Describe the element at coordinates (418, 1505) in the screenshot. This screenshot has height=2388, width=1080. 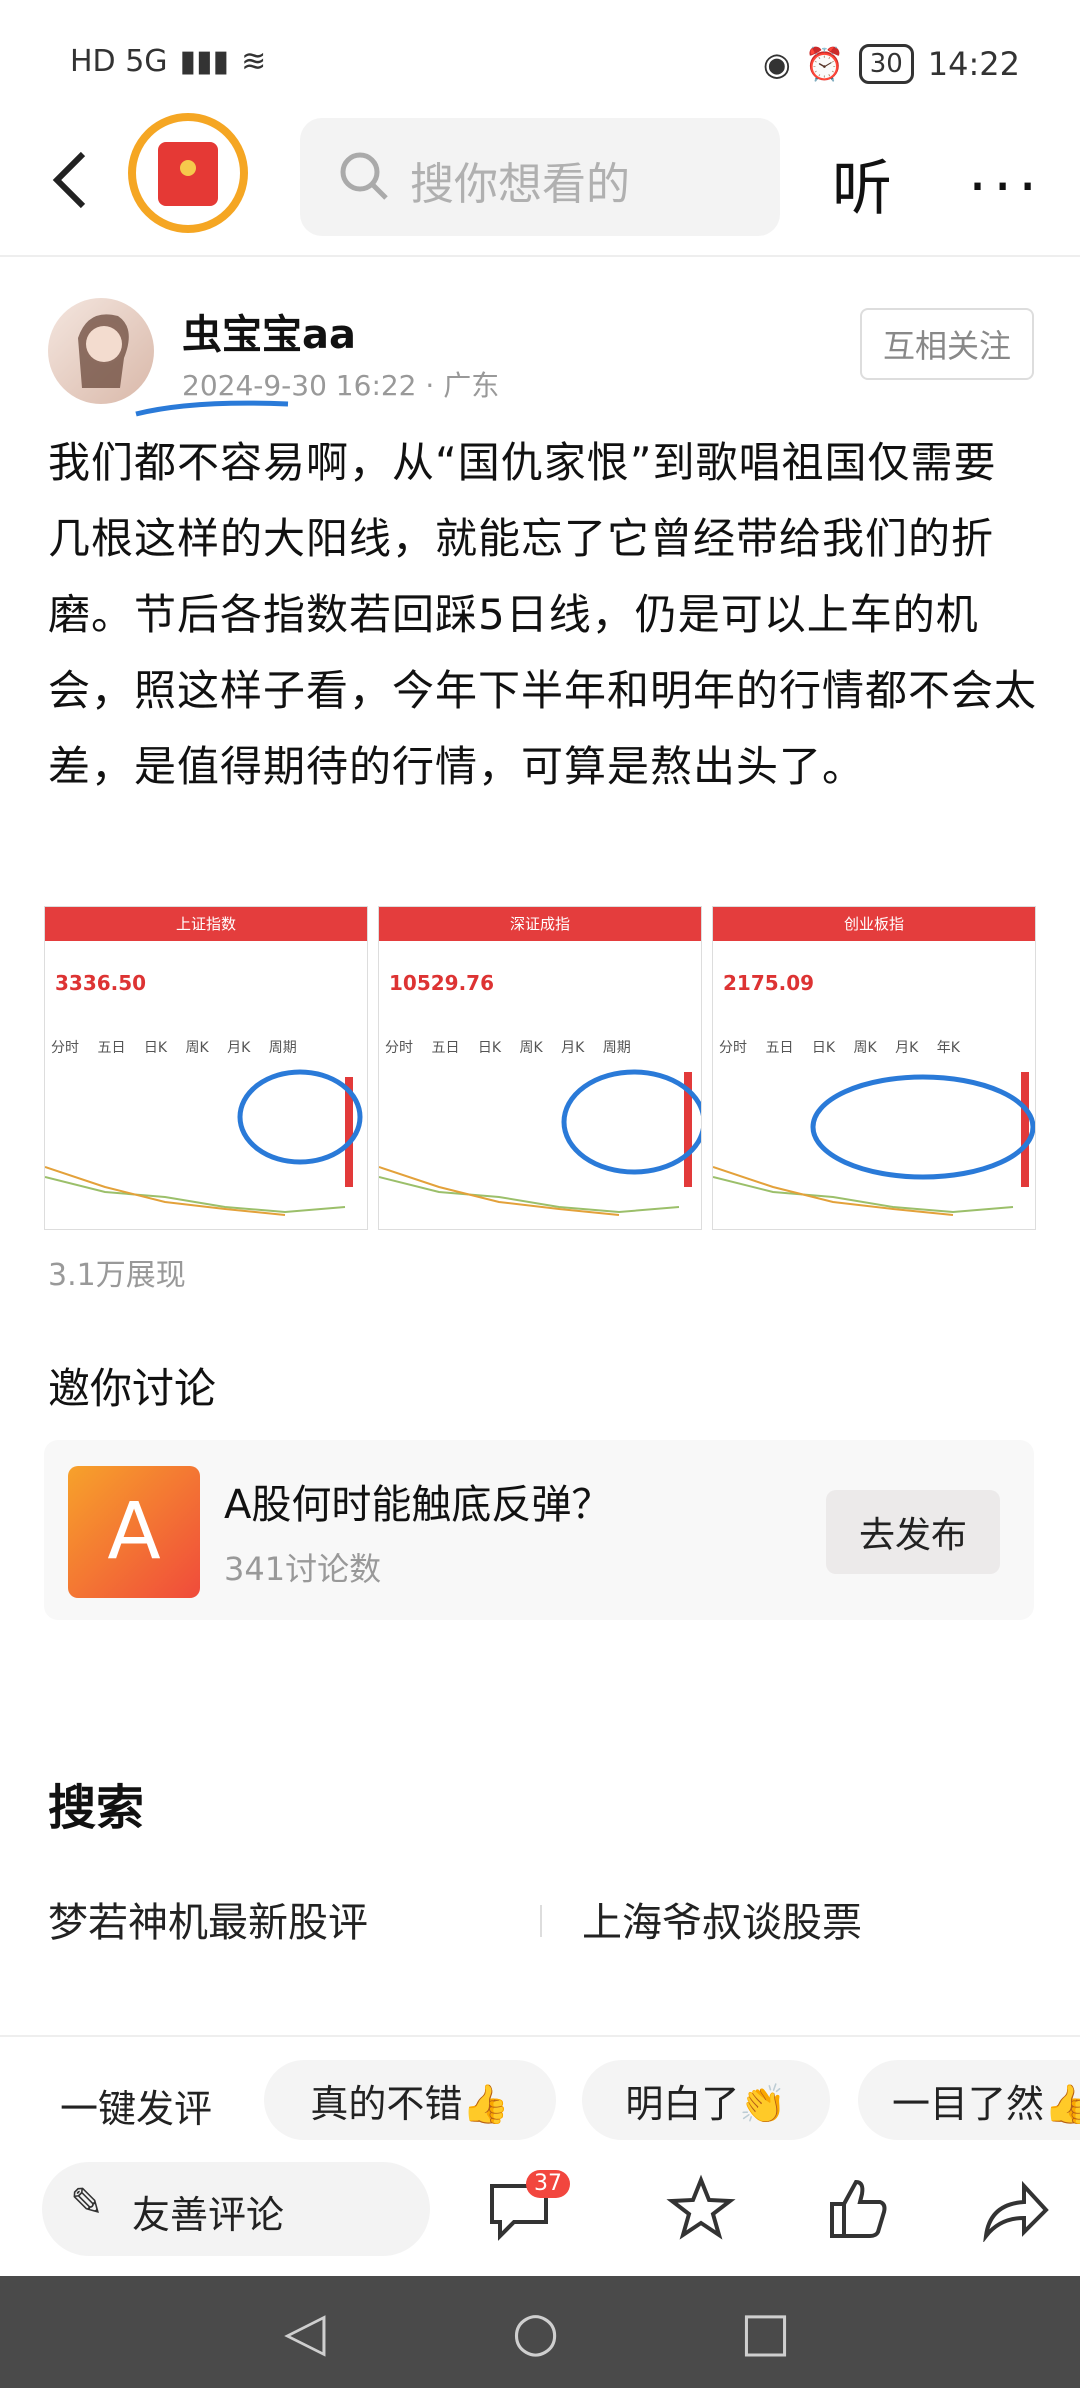
I see `topic-title: A股何时能触底反弹？` at that location.